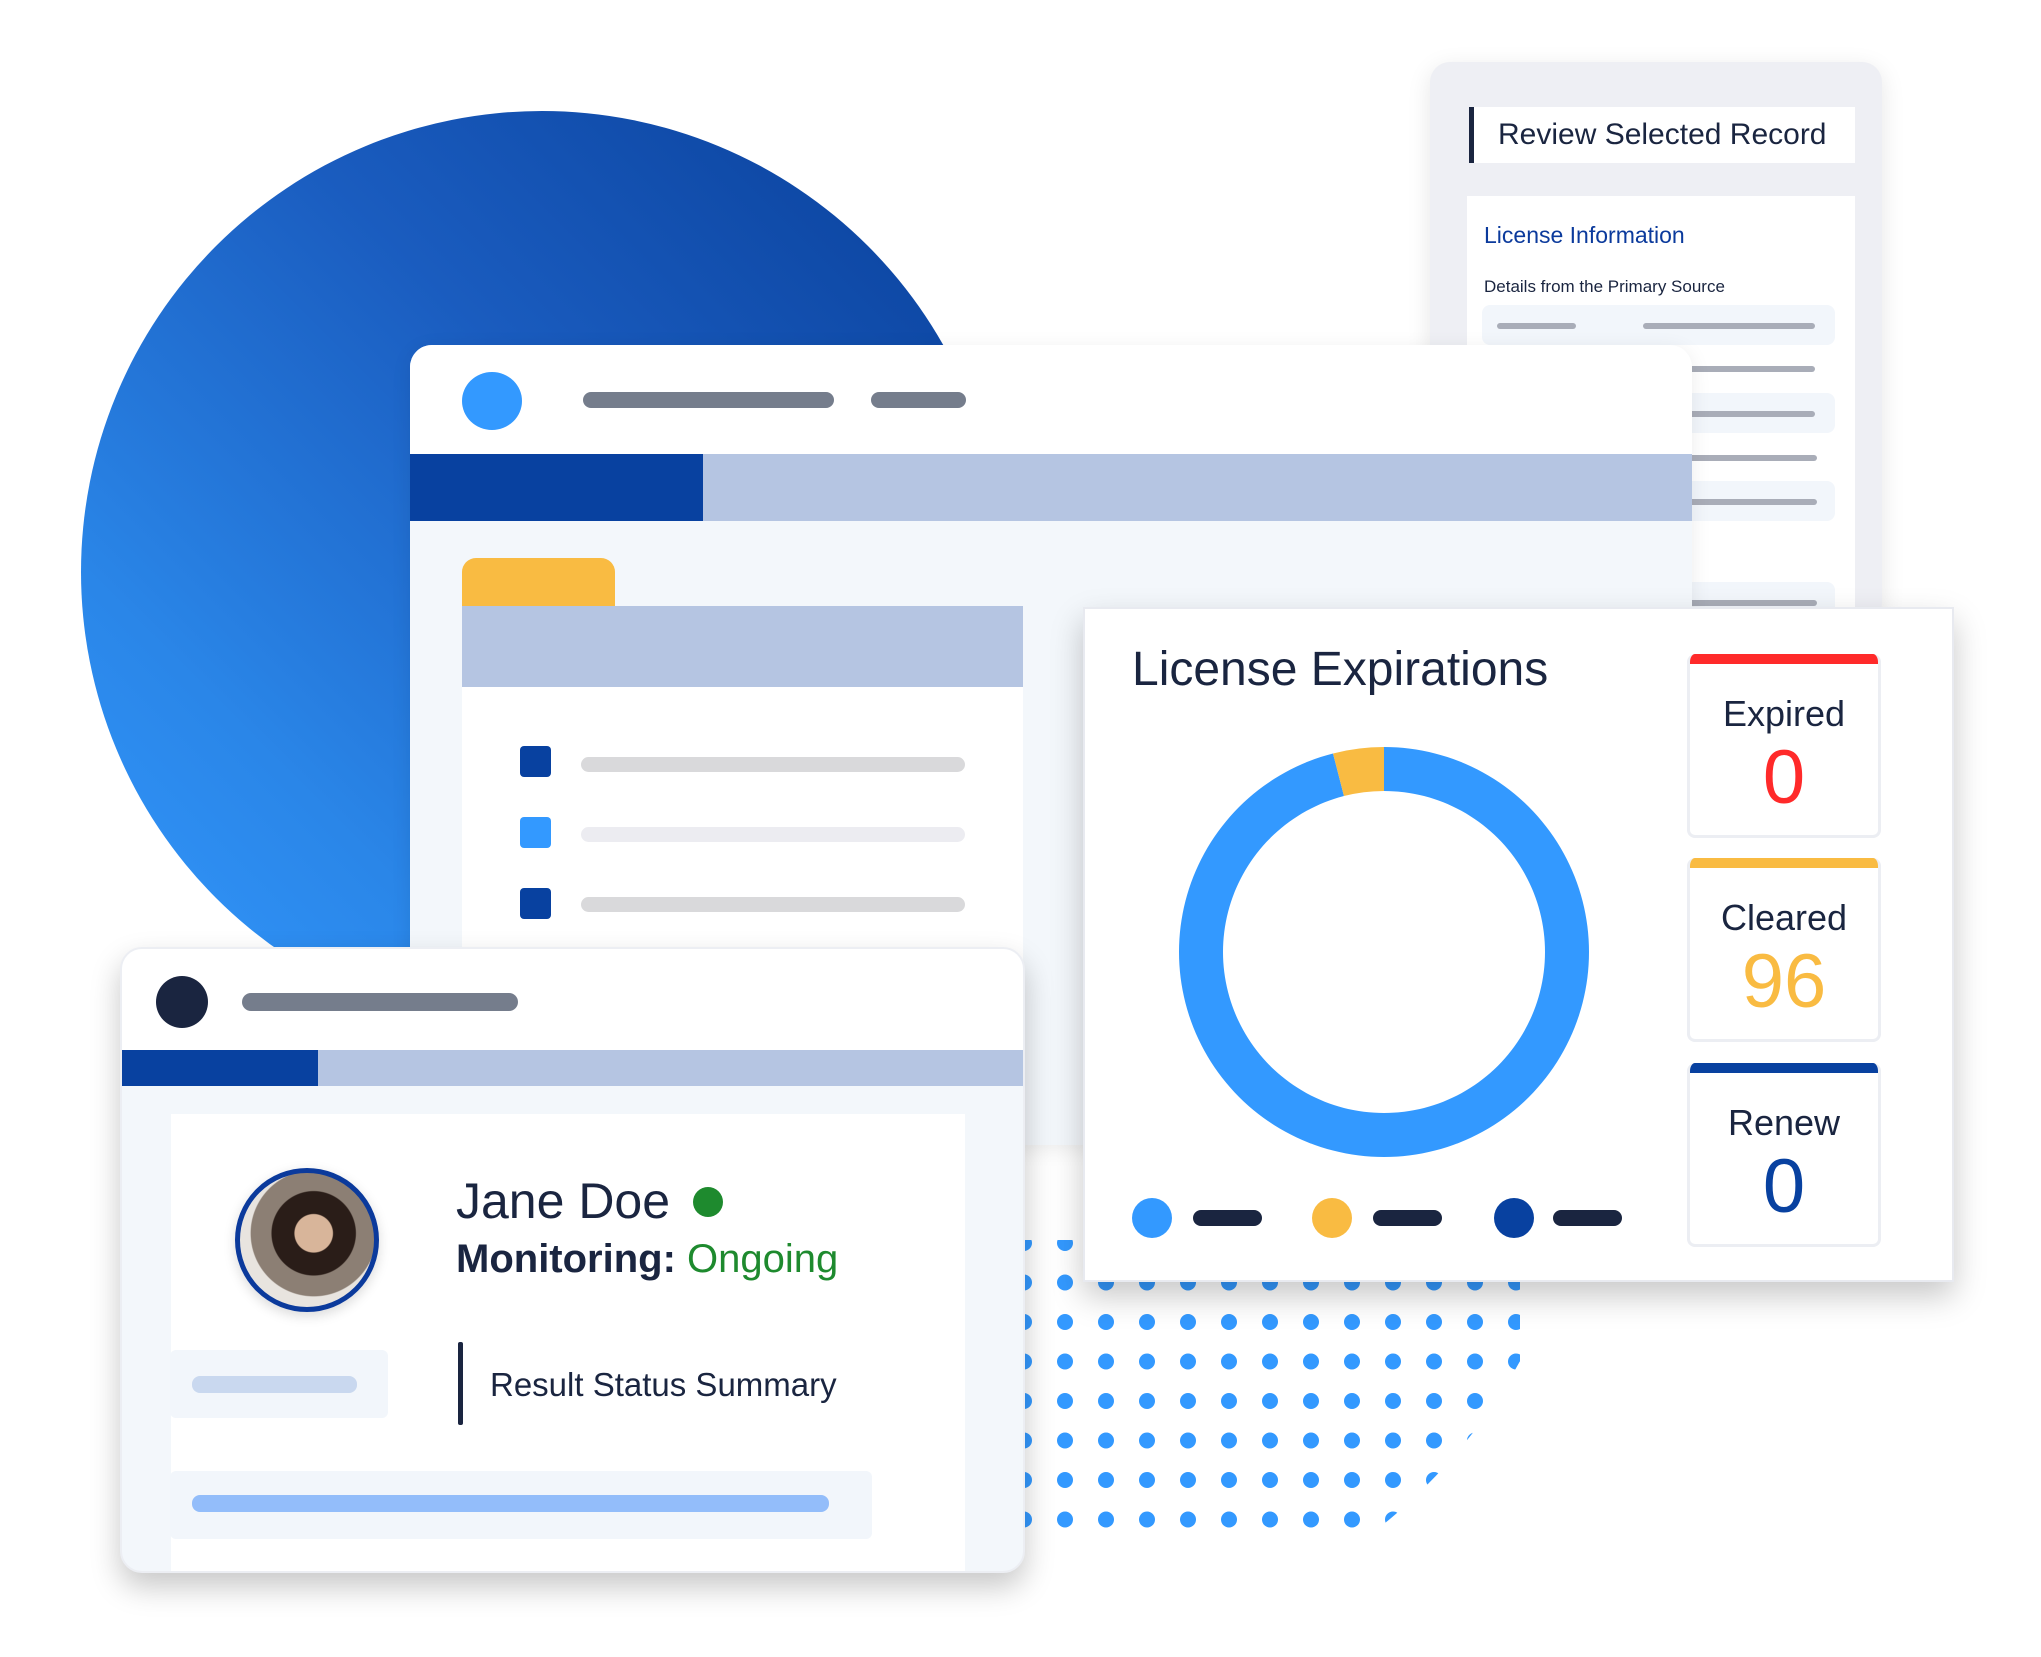  I want to click on donut-chart, so click(1384, 952).